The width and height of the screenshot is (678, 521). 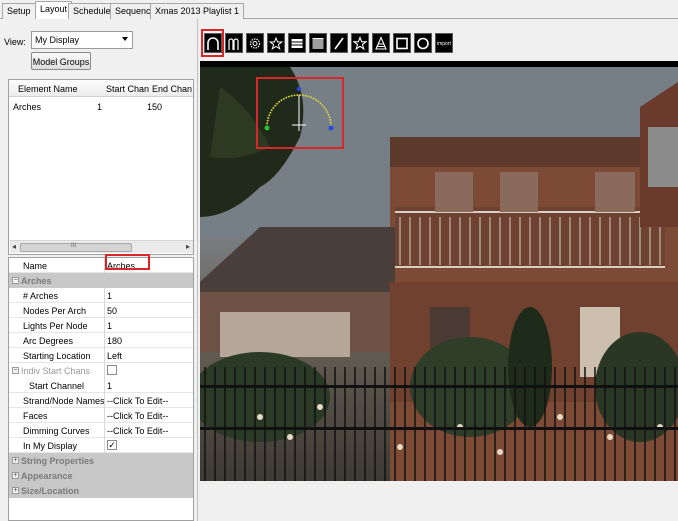 I want to click on name-highlight-box, so click(x=127, y=262).